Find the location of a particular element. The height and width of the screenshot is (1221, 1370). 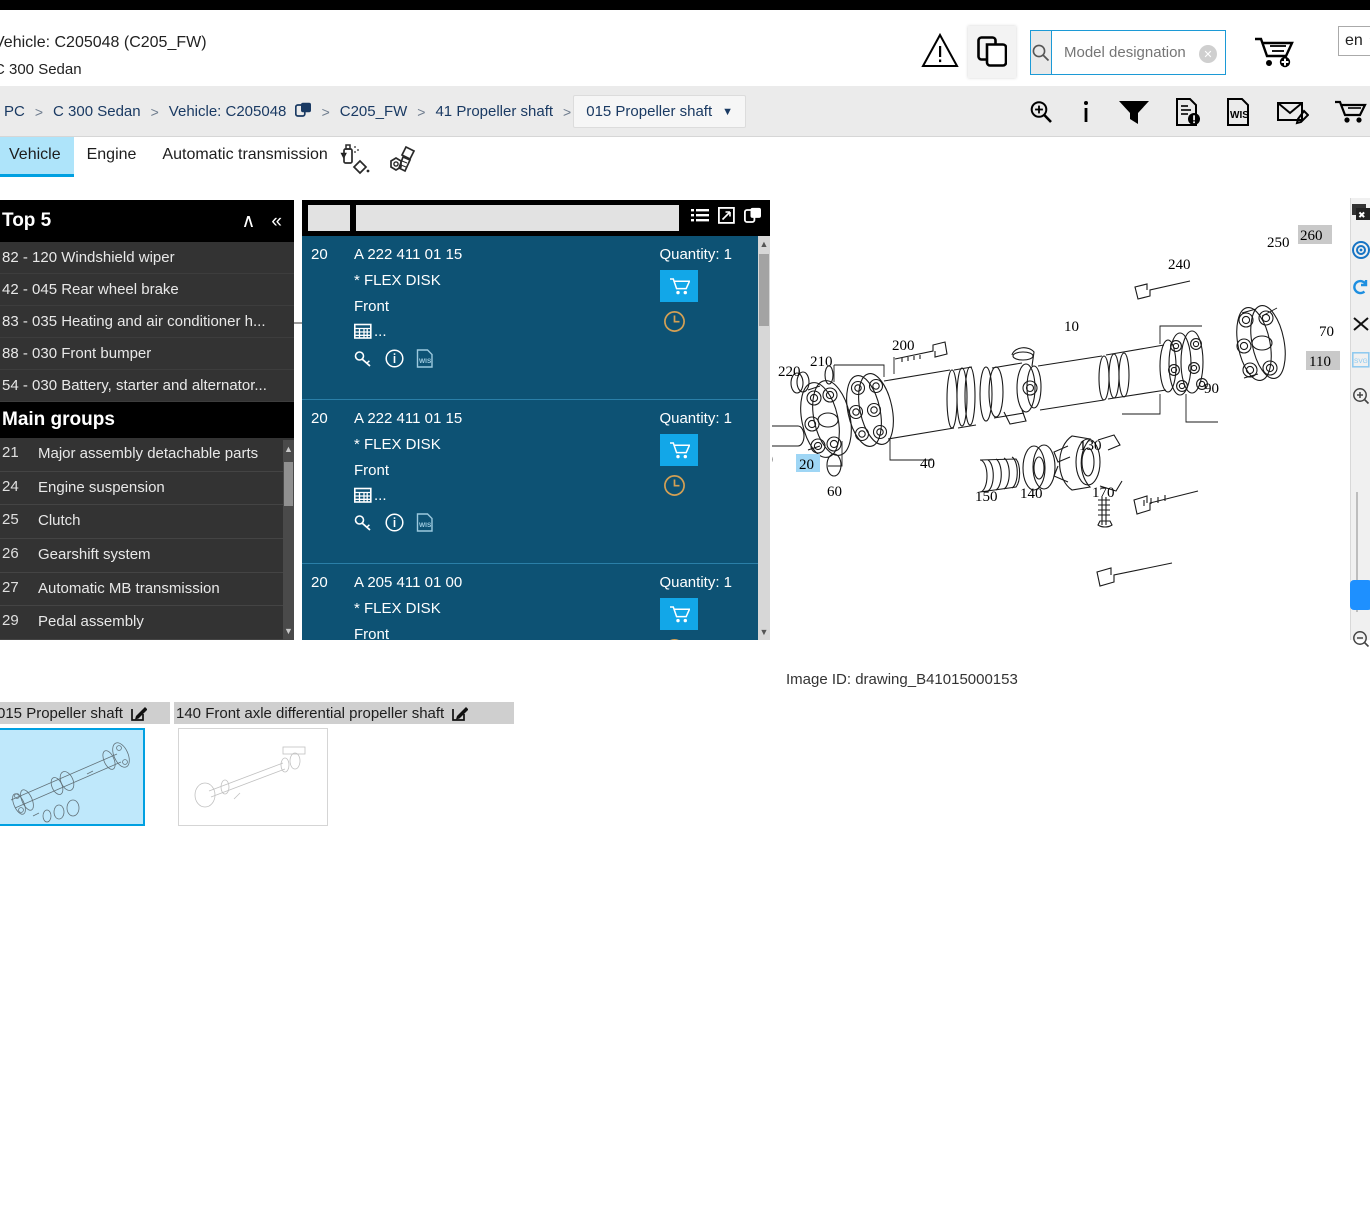

mail-edit-icon is located at coordinates (1293, 112).